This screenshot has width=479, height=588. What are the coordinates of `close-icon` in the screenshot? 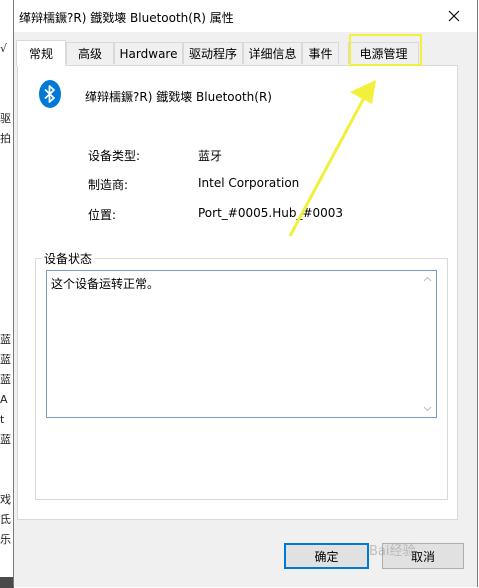 It's located at (454, 16).